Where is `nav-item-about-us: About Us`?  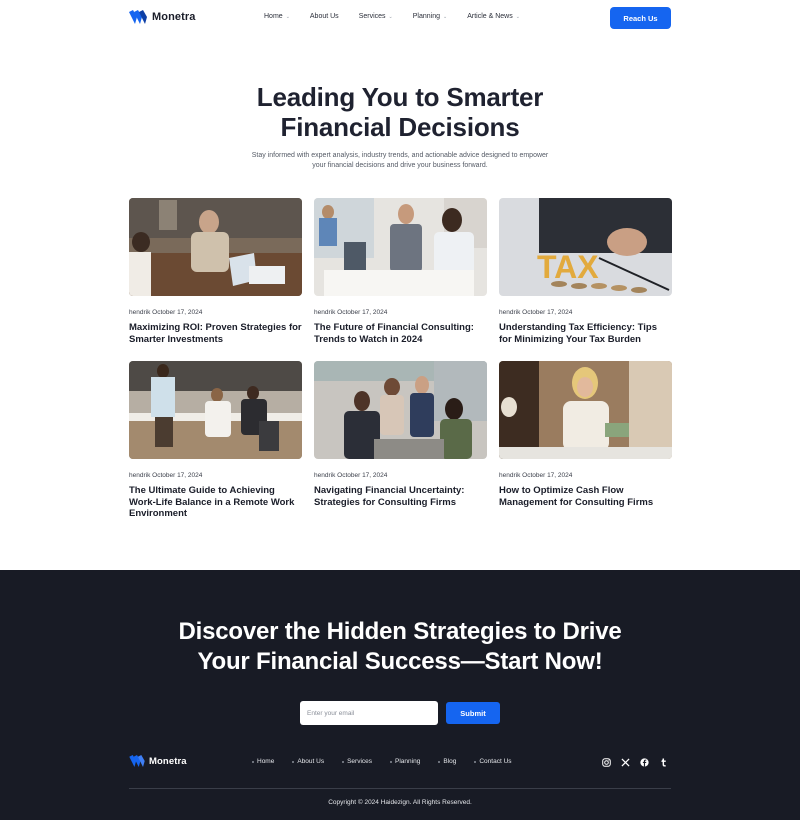 nav-item-about-us: About Us is located at coordinates (324, 16).